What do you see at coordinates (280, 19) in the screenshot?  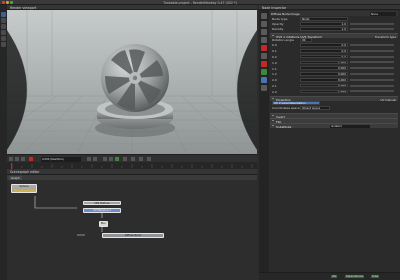 I see `property-label: Node type` at bounding box center [280, 19].